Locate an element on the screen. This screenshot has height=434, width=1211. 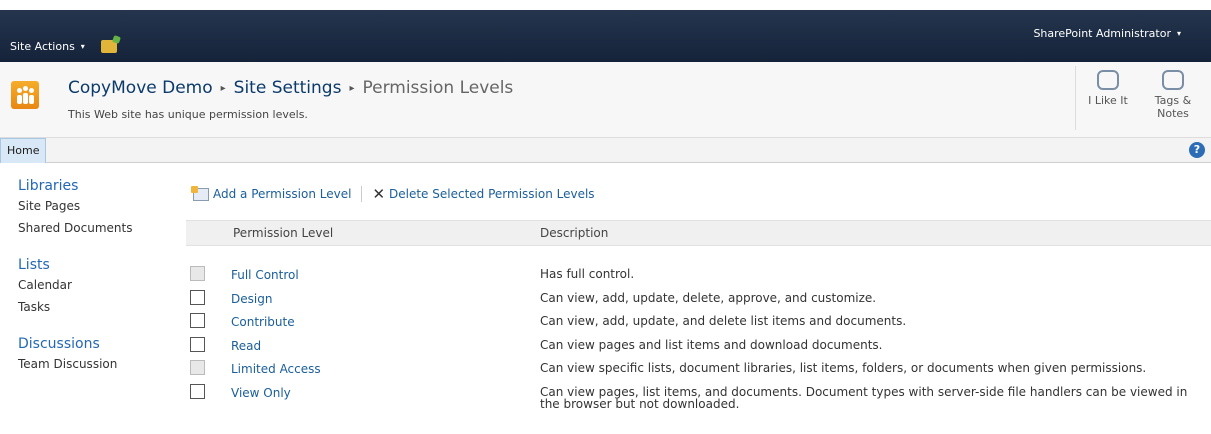
navigate-up-icon is located at coordinates (108, 46).